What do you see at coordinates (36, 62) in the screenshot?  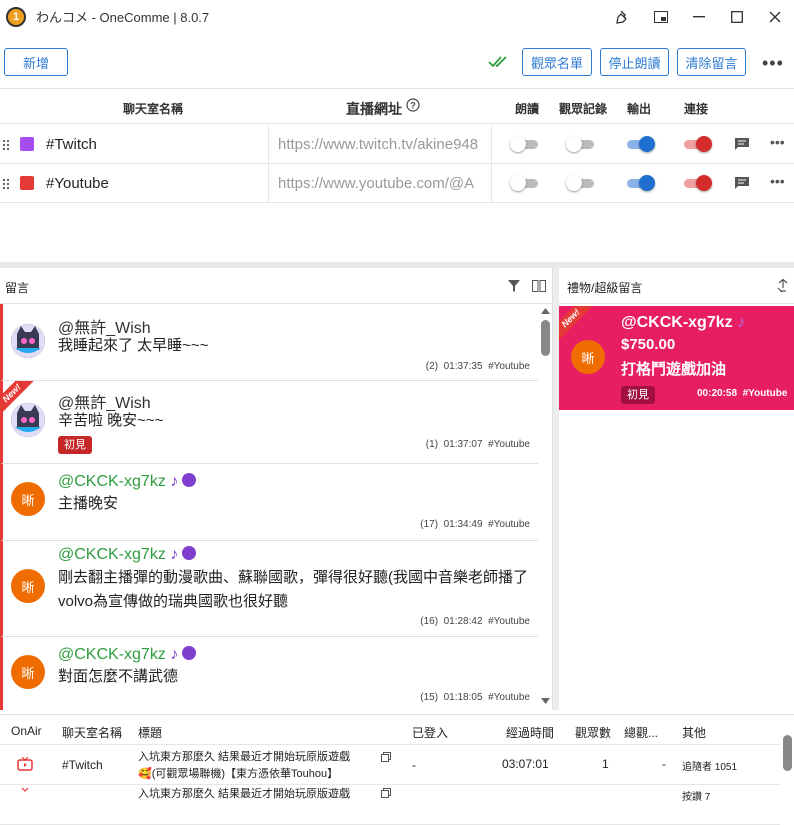 I see `add-button: 新增` at bounding box center [36, 62].